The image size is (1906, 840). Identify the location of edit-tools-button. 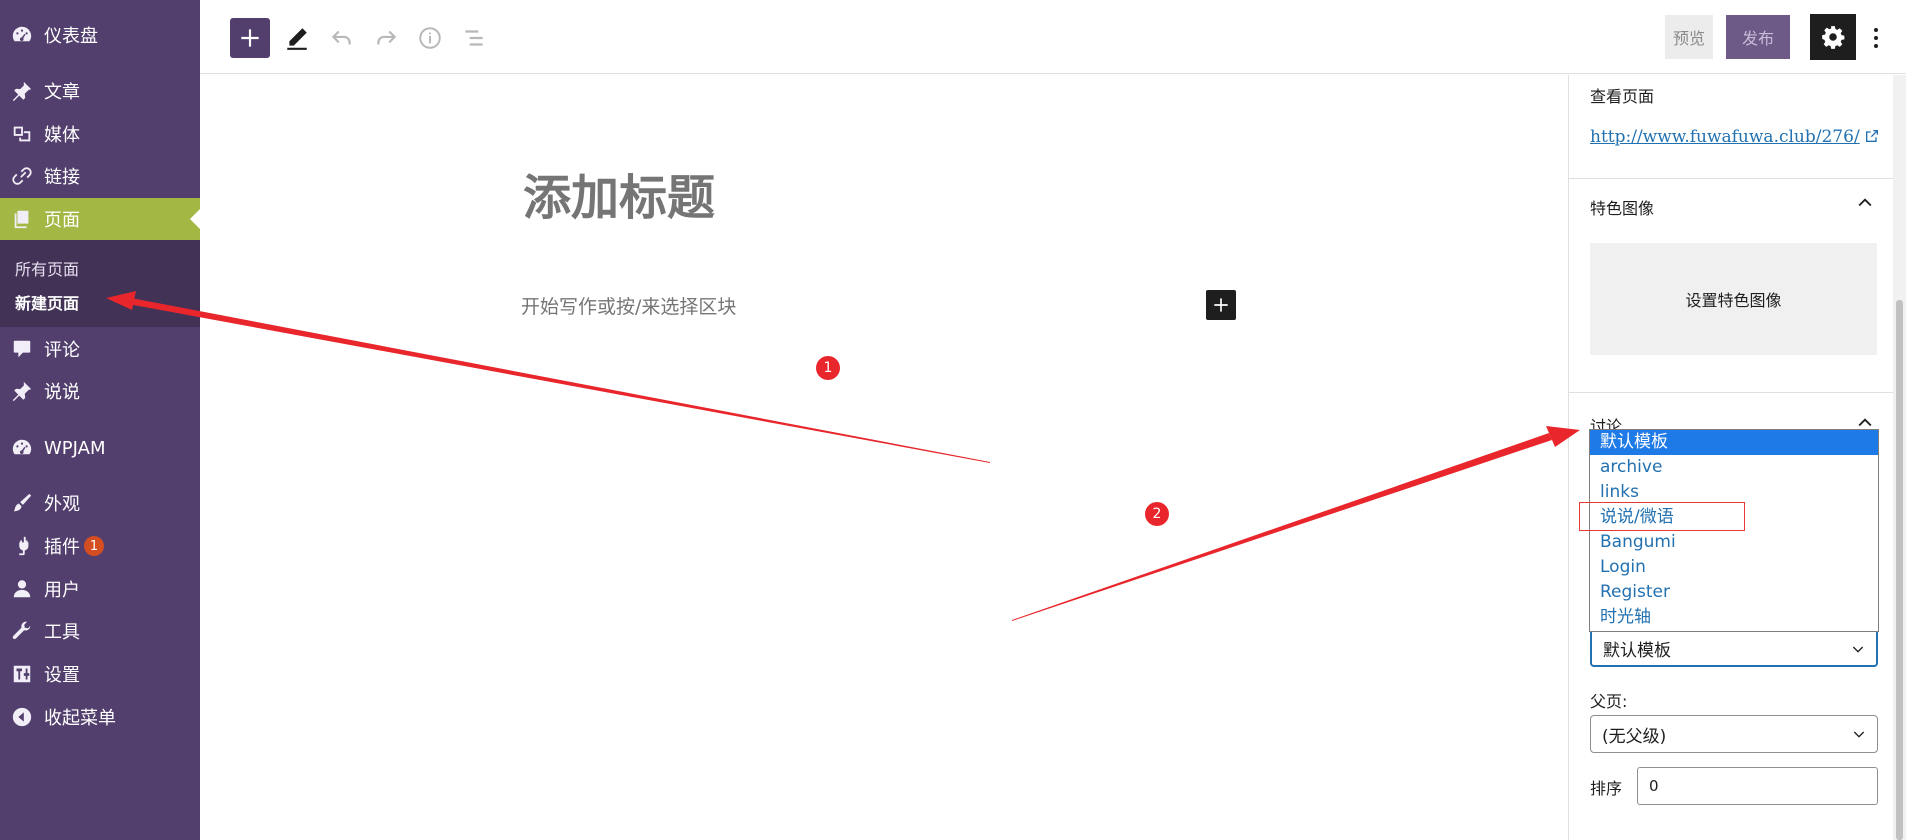
(297, 38).